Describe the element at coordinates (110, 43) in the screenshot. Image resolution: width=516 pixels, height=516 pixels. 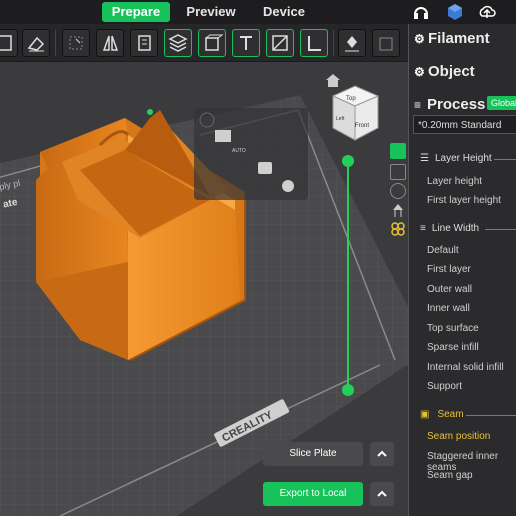
I see `arrange-icon` at that location.